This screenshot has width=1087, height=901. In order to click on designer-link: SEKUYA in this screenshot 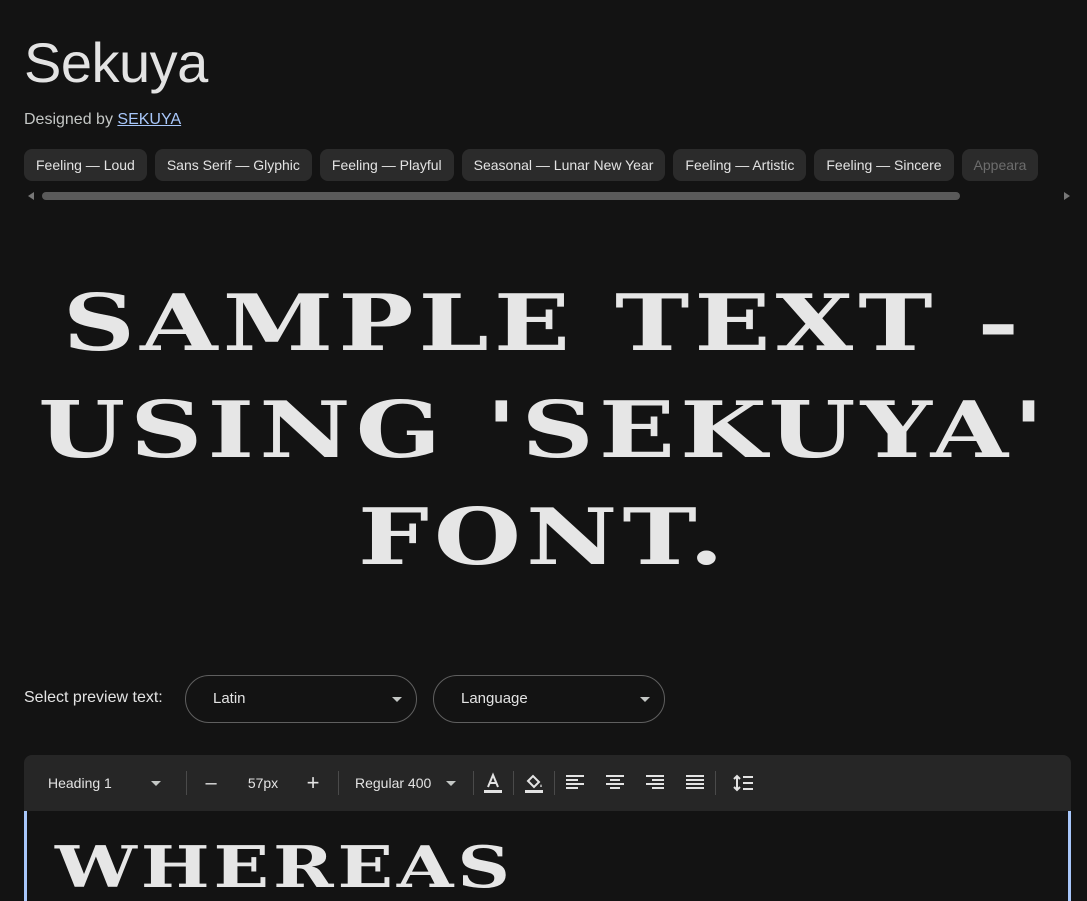, I will do `click(149, 119)`.